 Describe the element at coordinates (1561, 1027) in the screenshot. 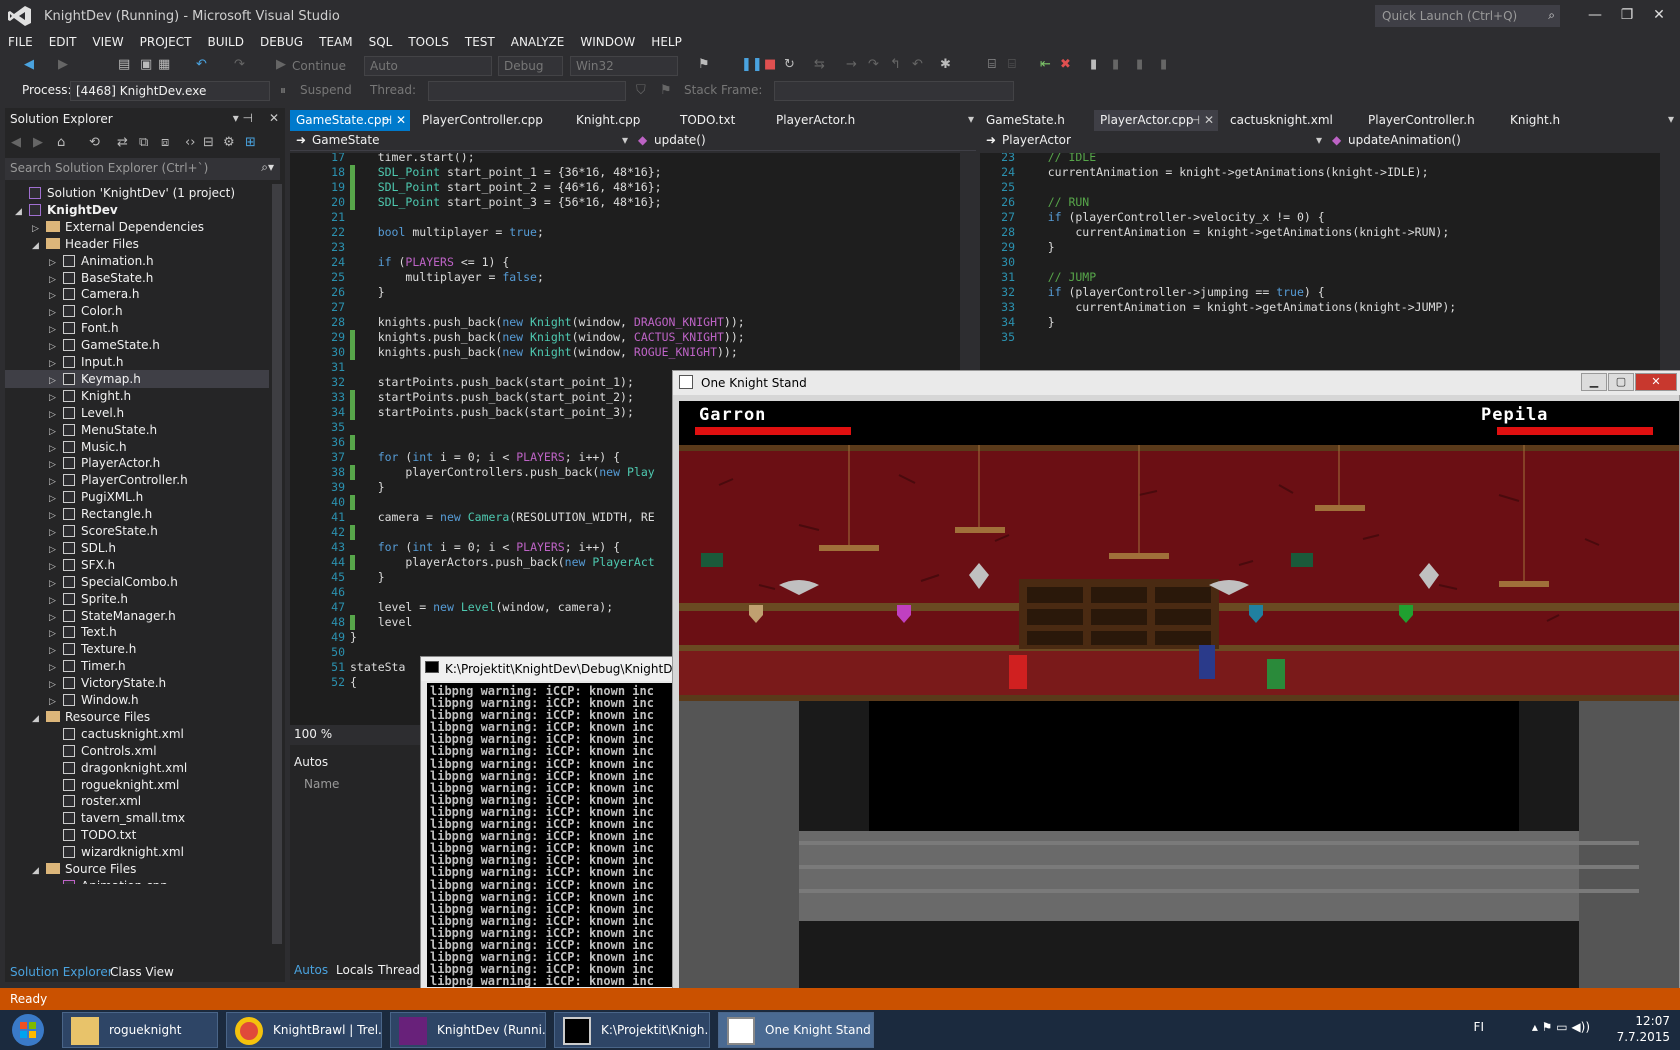

I see `tray-icons: ▴ ⚑ ▭ ◀))` at that location.